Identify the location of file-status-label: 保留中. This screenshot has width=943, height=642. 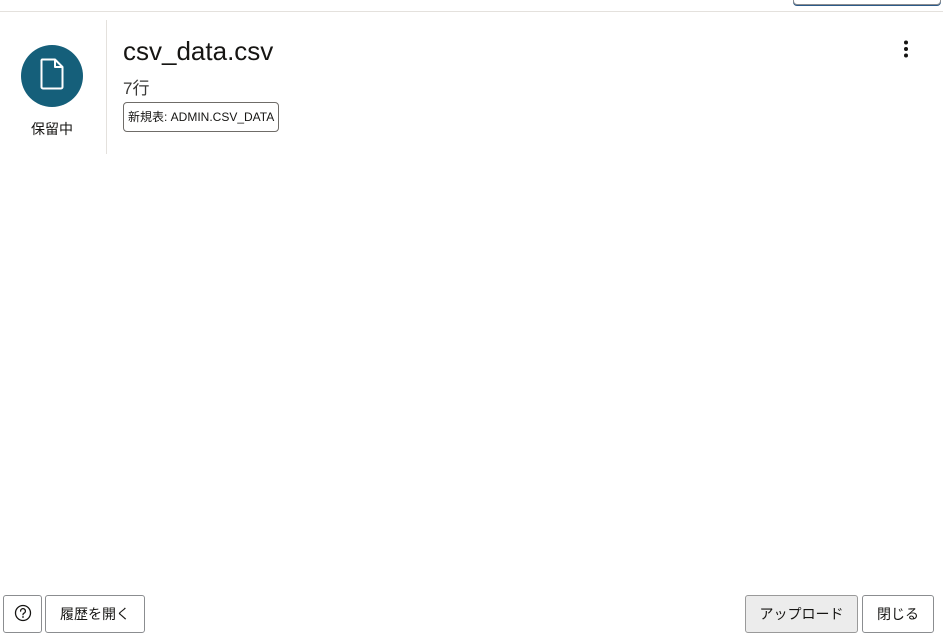
(52, 129).